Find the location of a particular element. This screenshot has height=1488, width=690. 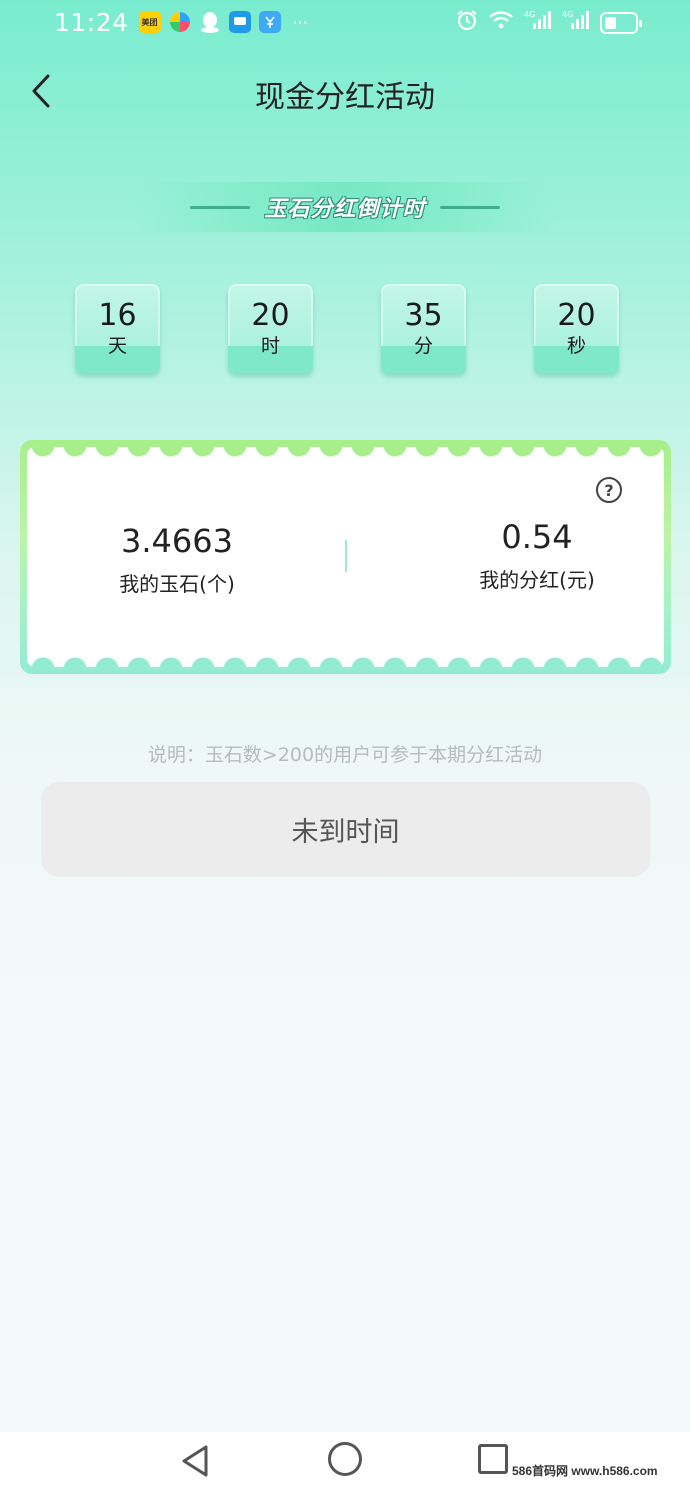

ribbon-line-right is located at coordinates (469, 207).